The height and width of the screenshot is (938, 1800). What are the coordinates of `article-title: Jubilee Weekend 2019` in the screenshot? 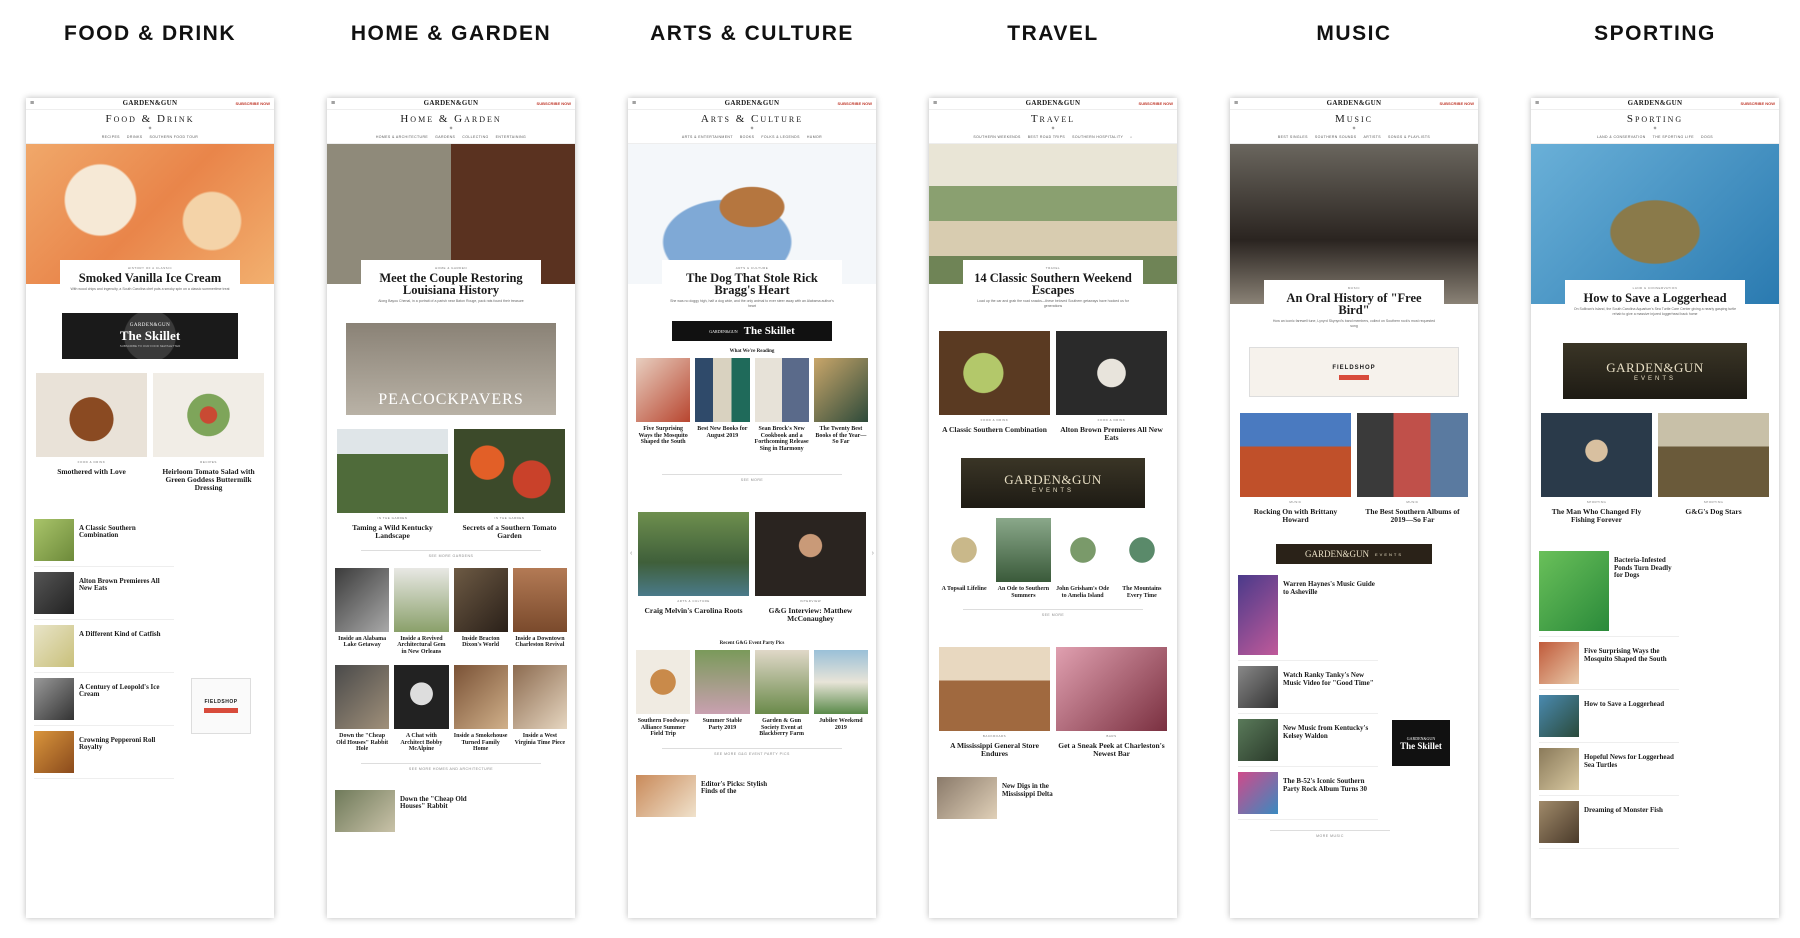 It's located at (841, 724).